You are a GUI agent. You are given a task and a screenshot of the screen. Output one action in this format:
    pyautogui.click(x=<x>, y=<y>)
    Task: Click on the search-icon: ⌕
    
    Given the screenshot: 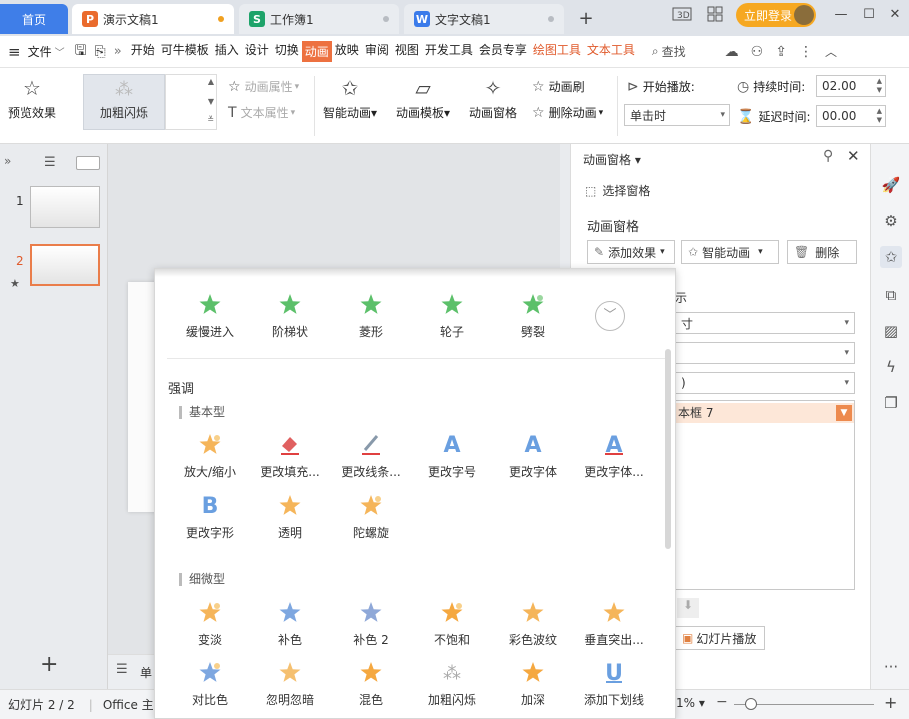 What is the action you would take?
    pyautogui.click(x=655, y=51)
    